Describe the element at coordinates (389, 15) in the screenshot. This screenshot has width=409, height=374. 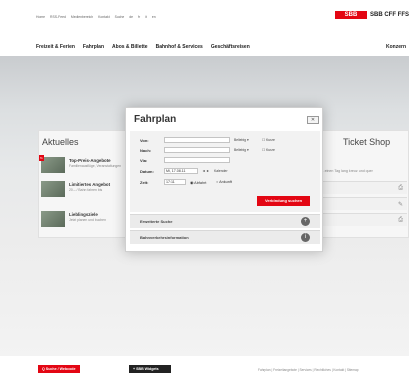
I see `brand-name: SBB CFF FFS` at that location.